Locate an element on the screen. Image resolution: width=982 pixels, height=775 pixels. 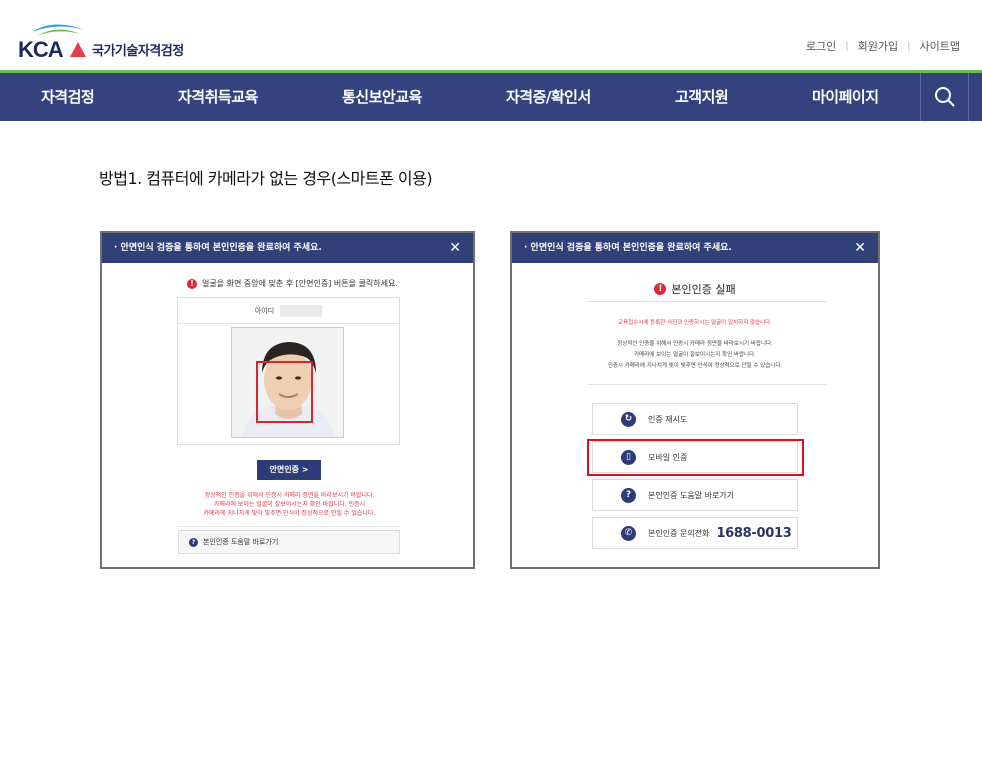
id-row: 아이디 is located at coordinates (288, 311).